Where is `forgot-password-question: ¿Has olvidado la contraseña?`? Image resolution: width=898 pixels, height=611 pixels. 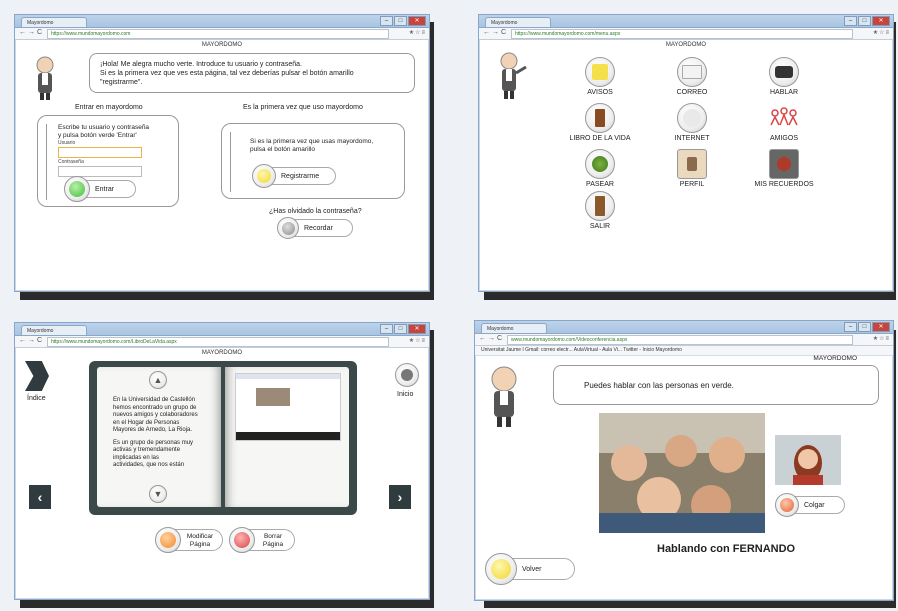 forgot-password-question: ¿Has olvidado la contraseña? is located at coordinates (315, 211).